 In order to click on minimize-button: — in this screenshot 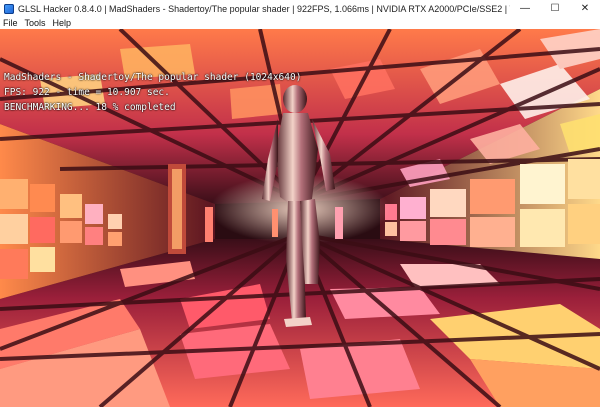, I will do `click(525, 8)`.